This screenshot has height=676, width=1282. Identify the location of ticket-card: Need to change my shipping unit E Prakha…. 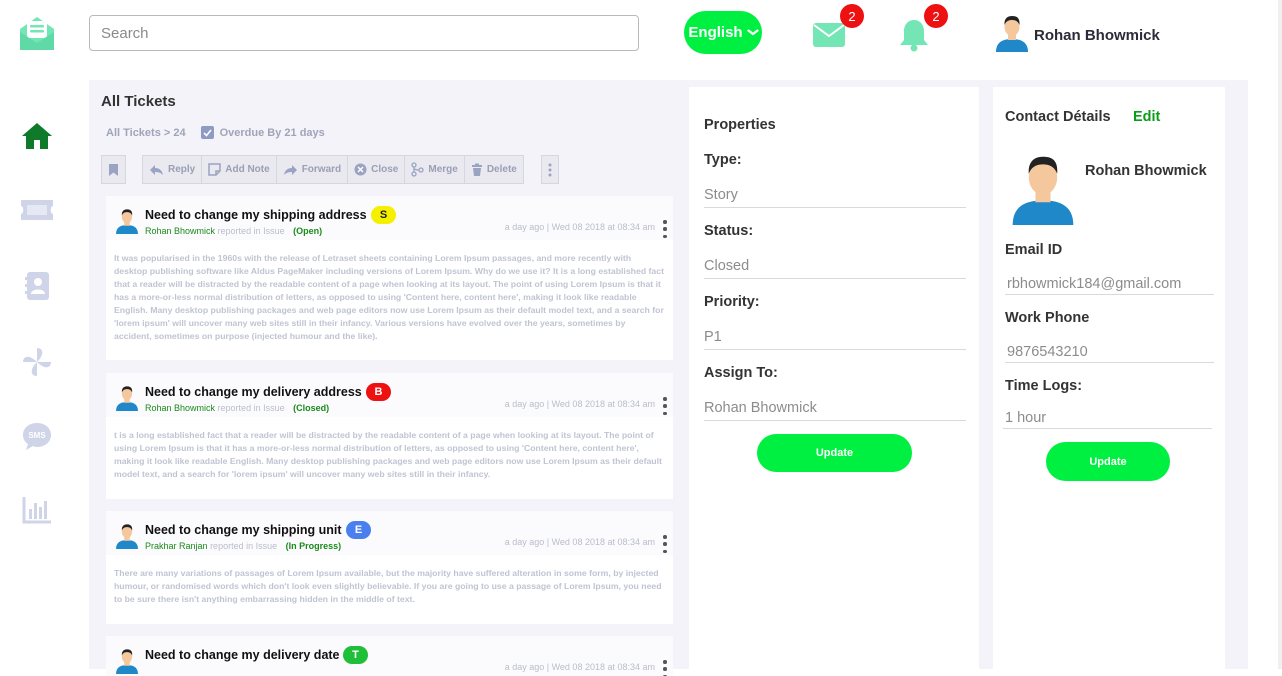
(389, 567).